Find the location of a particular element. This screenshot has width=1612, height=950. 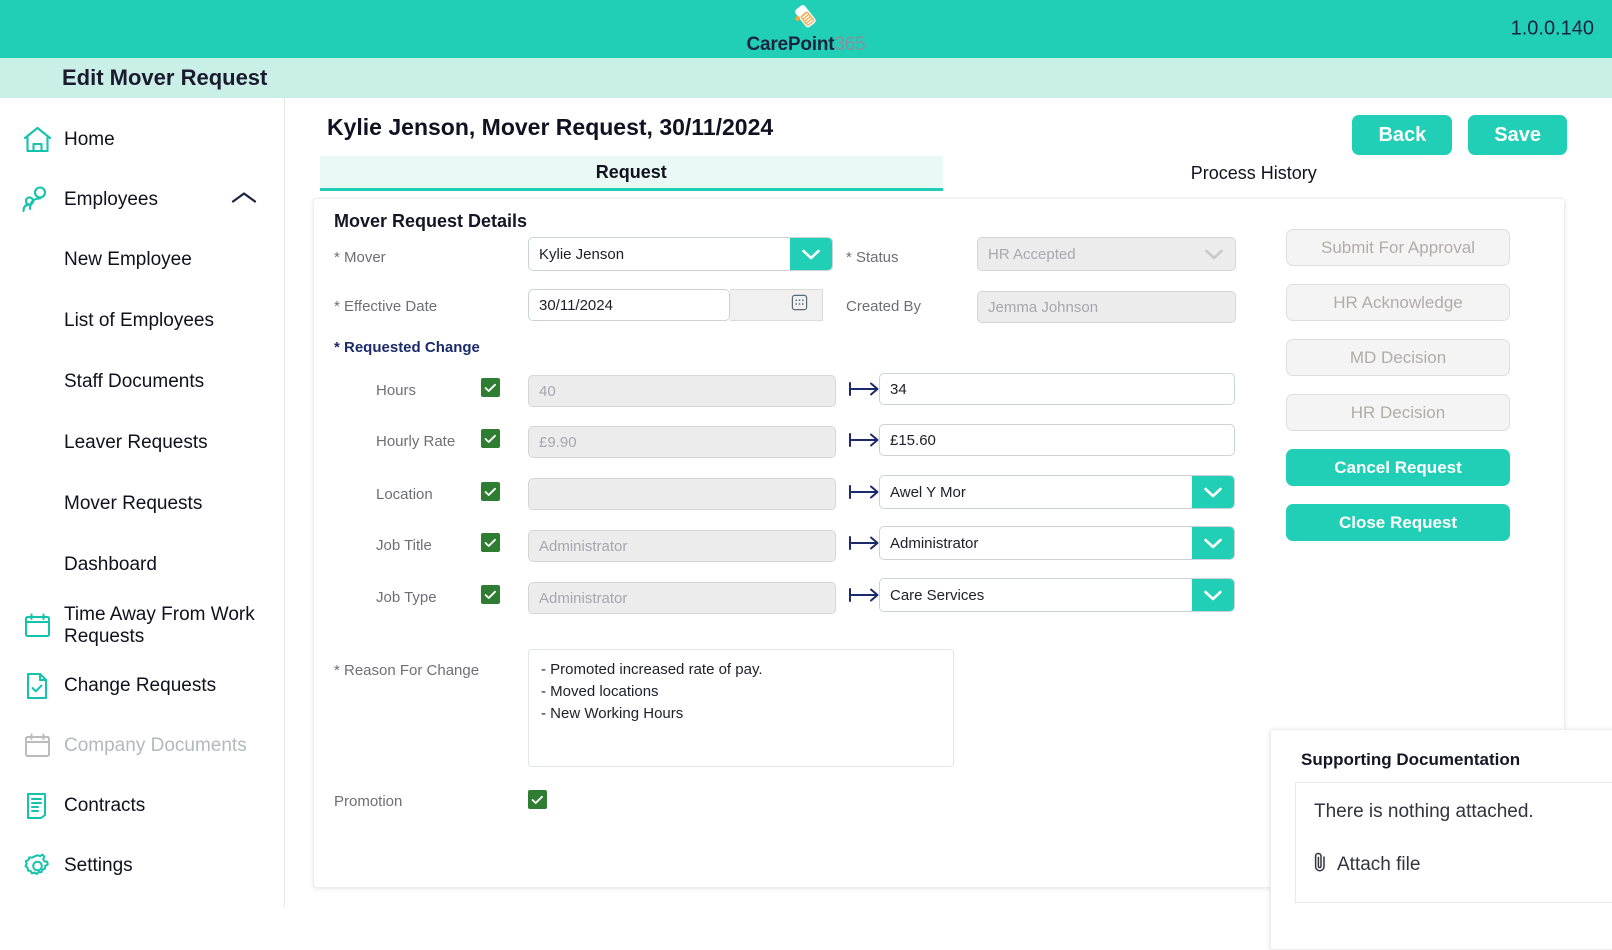

tab-request: Request is located at coordinates (631, 173).